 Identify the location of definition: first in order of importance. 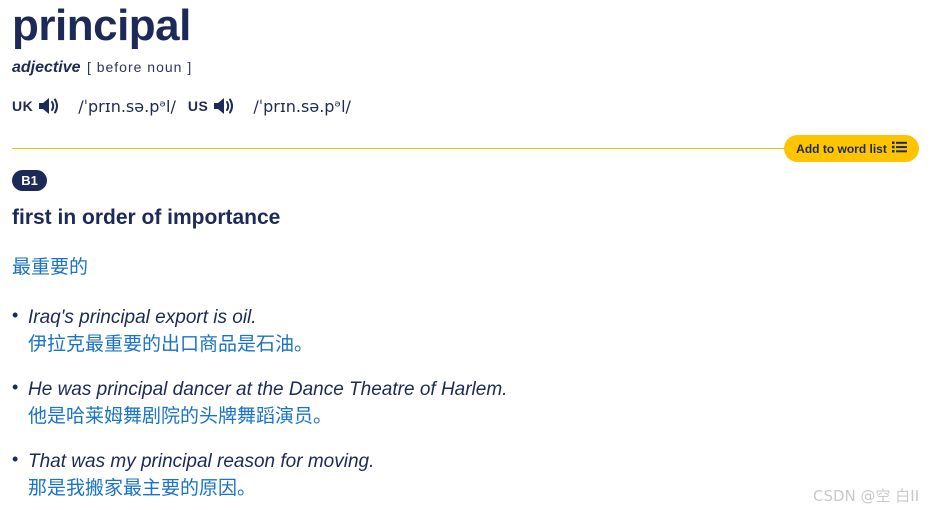
(146, 217).